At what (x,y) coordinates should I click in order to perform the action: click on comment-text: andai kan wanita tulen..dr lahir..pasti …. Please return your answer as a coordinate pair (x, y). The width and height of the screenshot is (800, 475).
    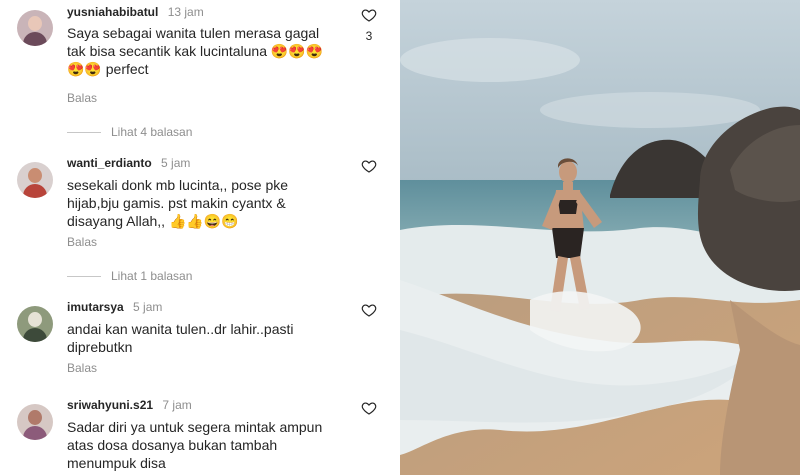
    Looking at the image, I should click on (209, 338).